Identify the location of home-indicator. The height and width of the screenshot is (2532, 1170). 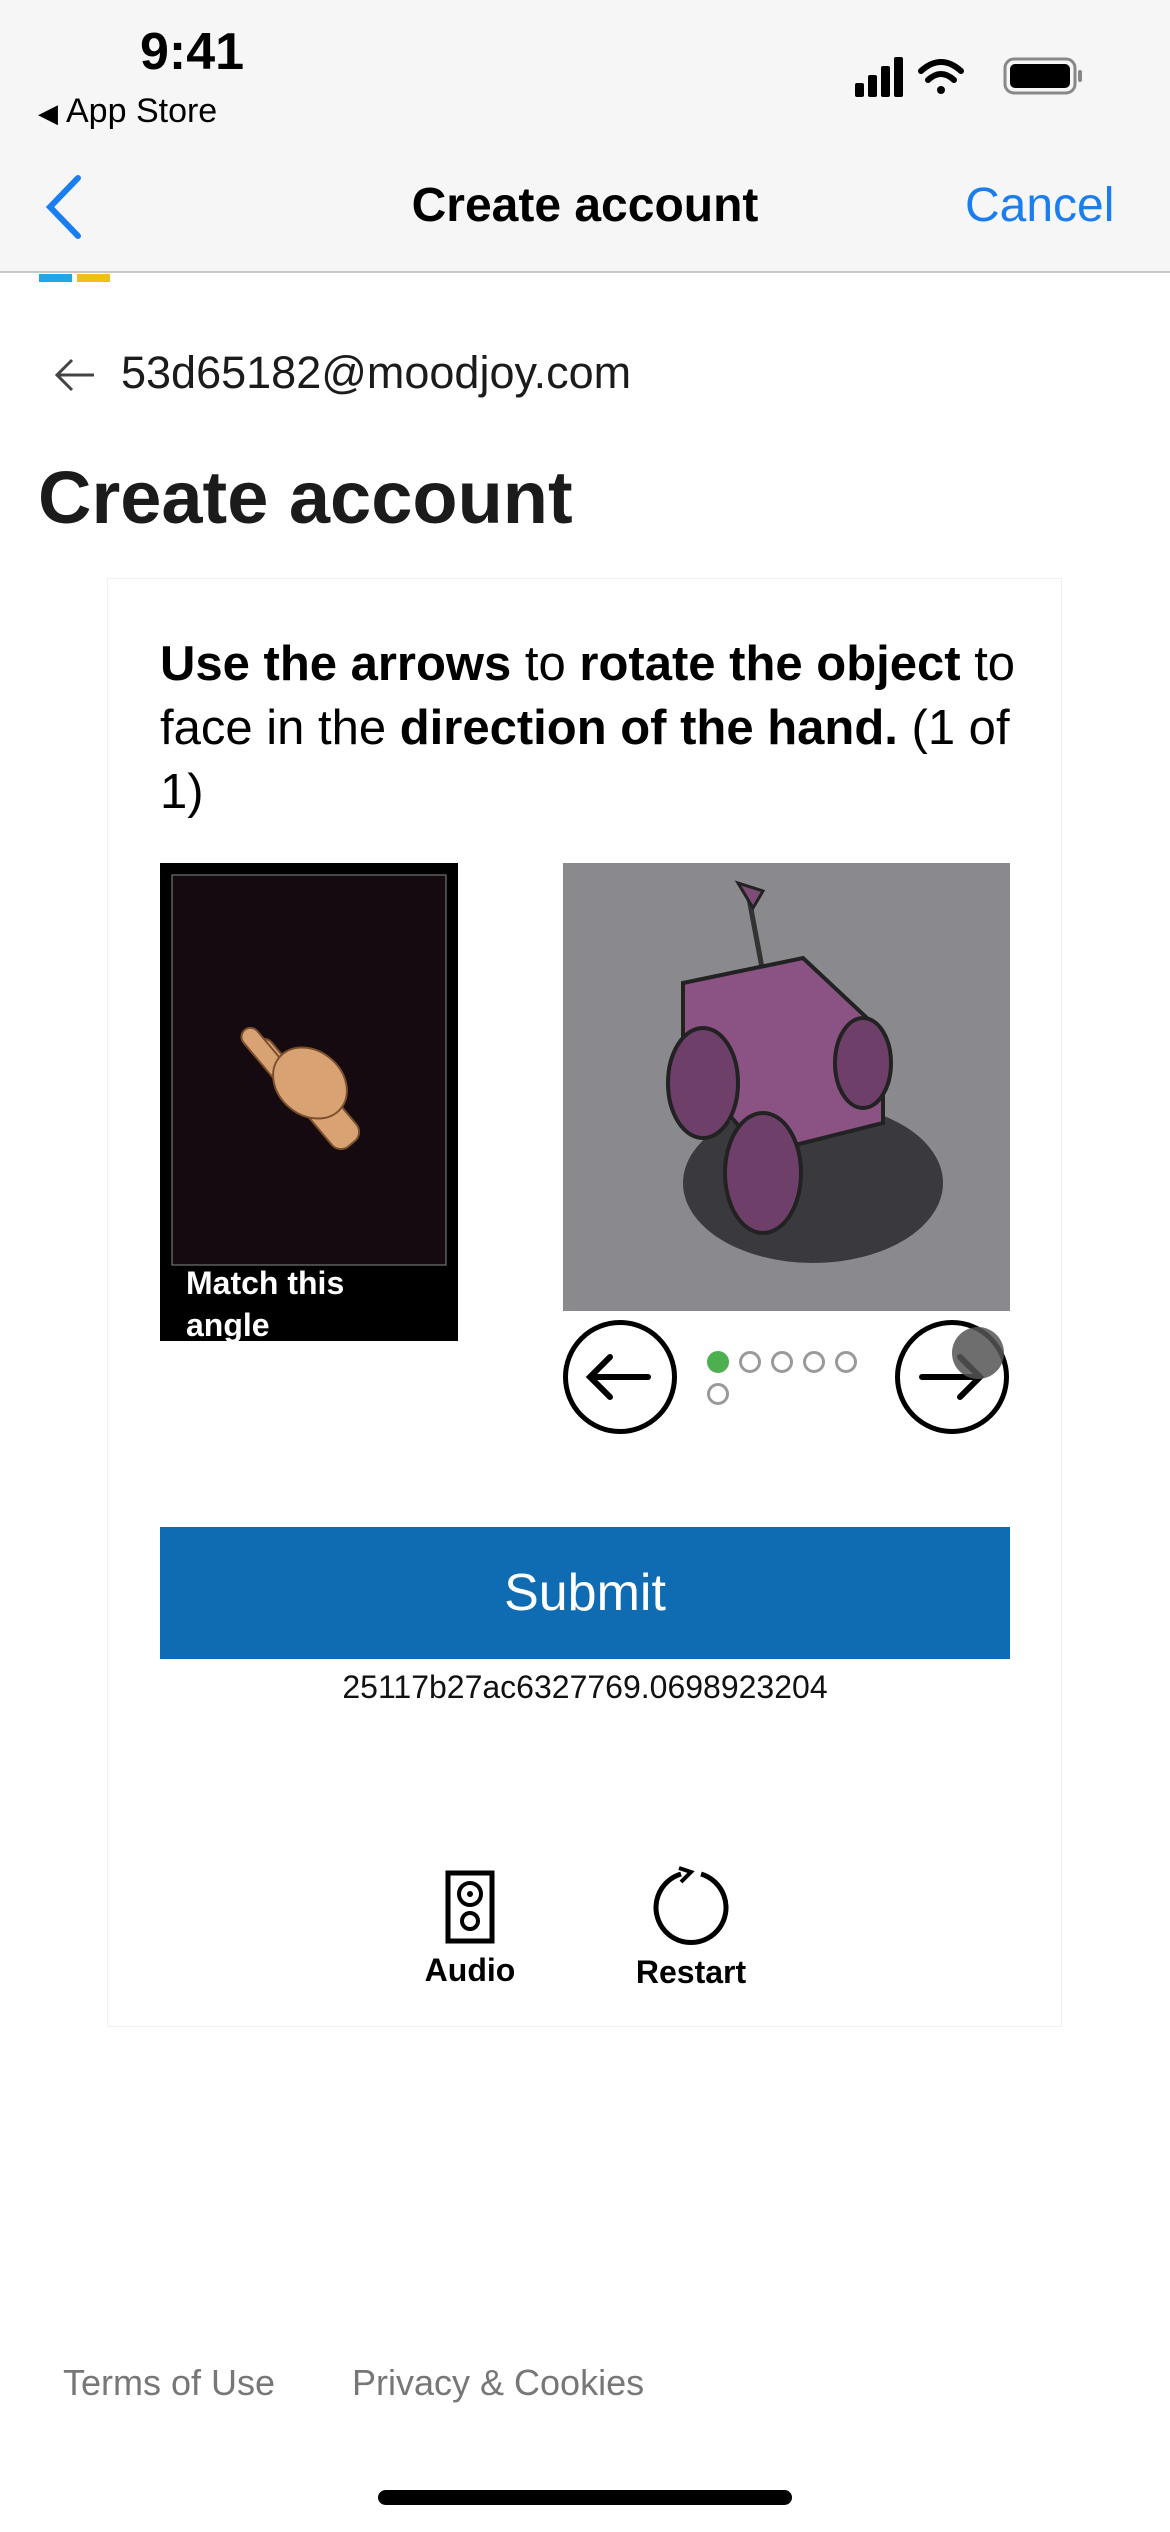
(585, 2497).